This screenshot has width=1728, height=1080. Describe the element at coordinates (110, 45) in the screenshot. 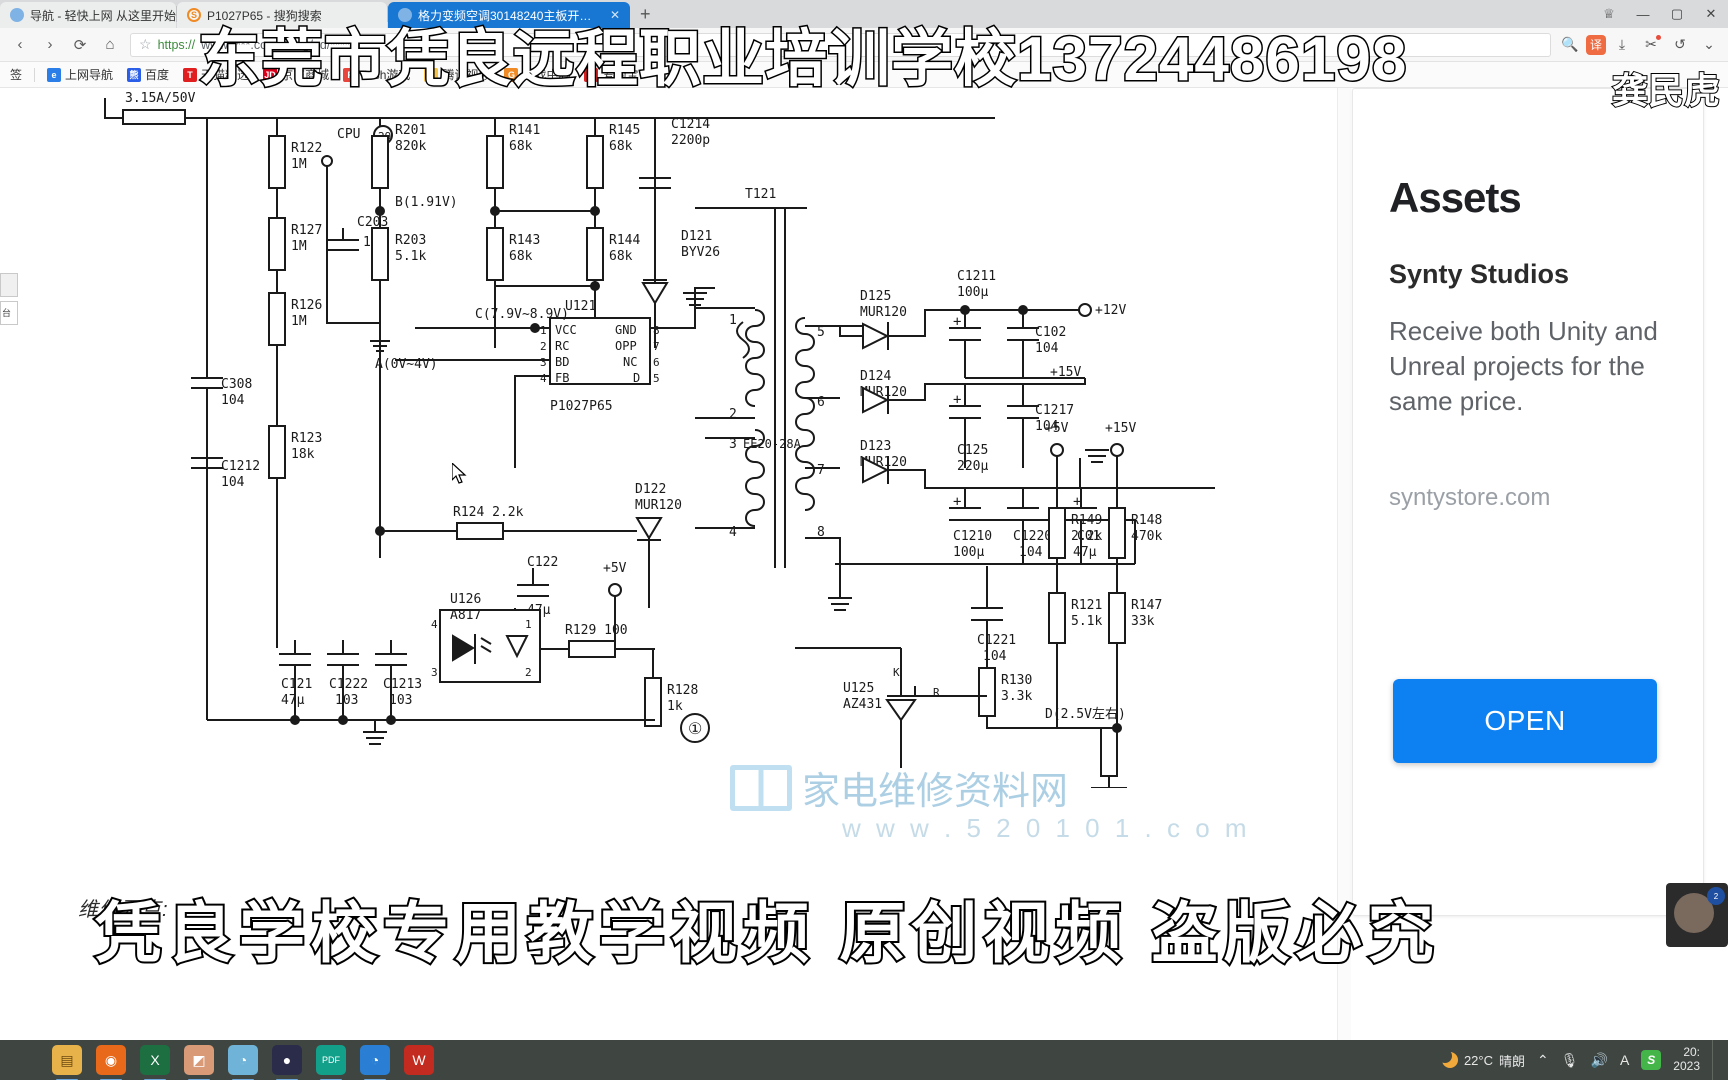

I see `home-button: ⌂` at that location.